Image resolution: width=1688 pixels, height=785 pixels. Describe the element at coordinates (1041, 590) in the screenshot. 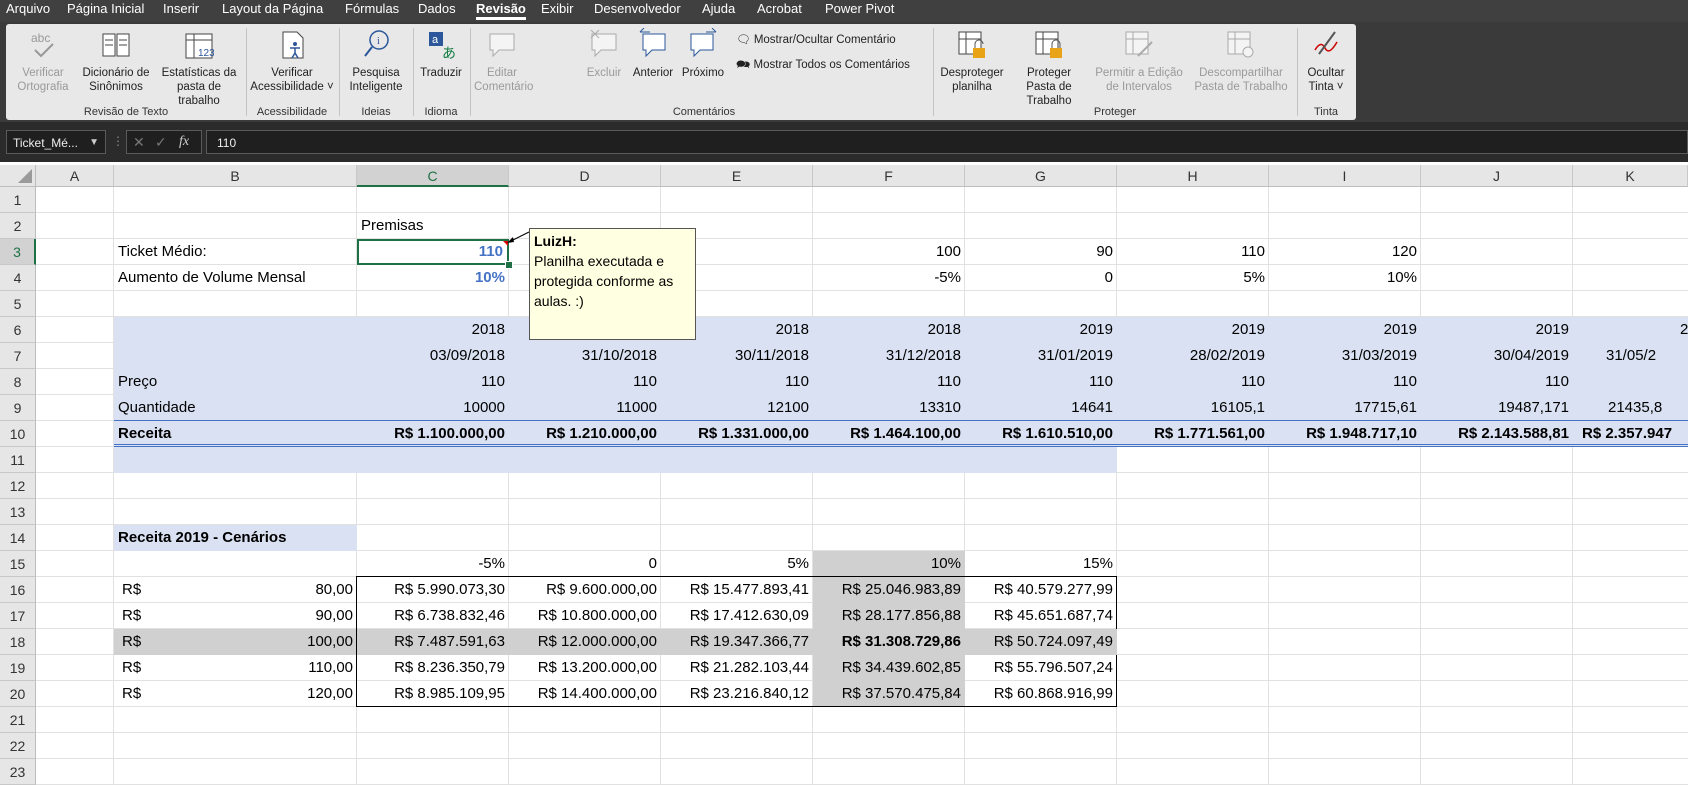

I see `scenario-cell: R$ 40.579.277,99` at that location.